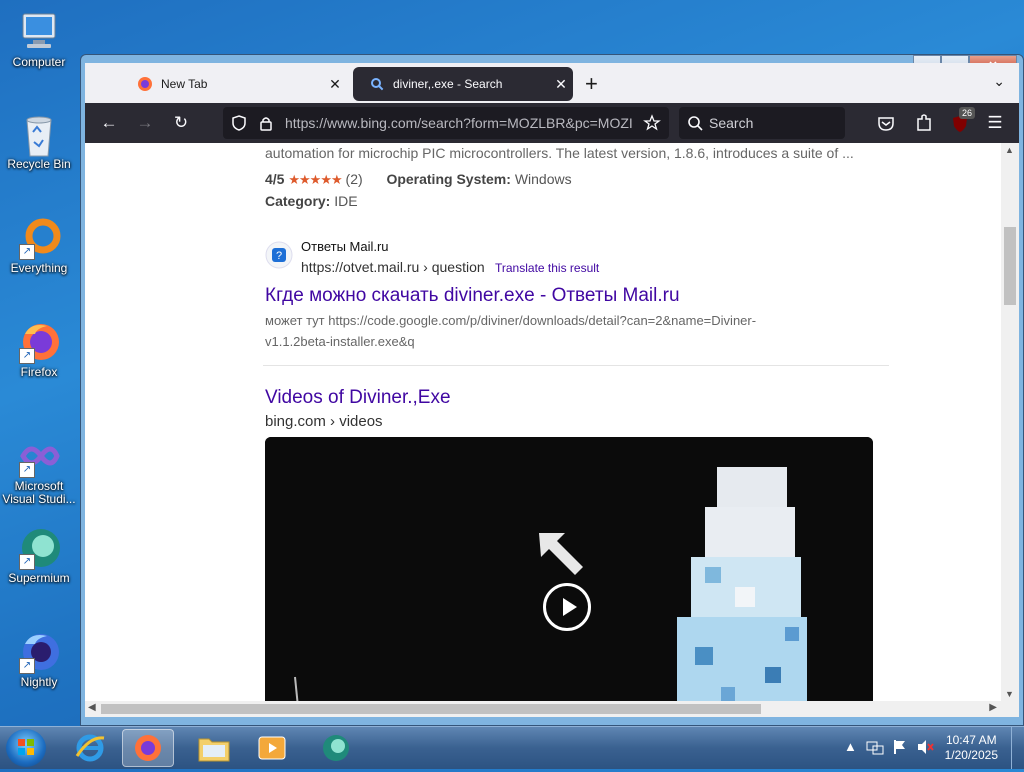  What do you see at coordinates (850, 746) in the screenshot?
I see `show-hidden-icons: ▲` at bounding box center [850, 746].